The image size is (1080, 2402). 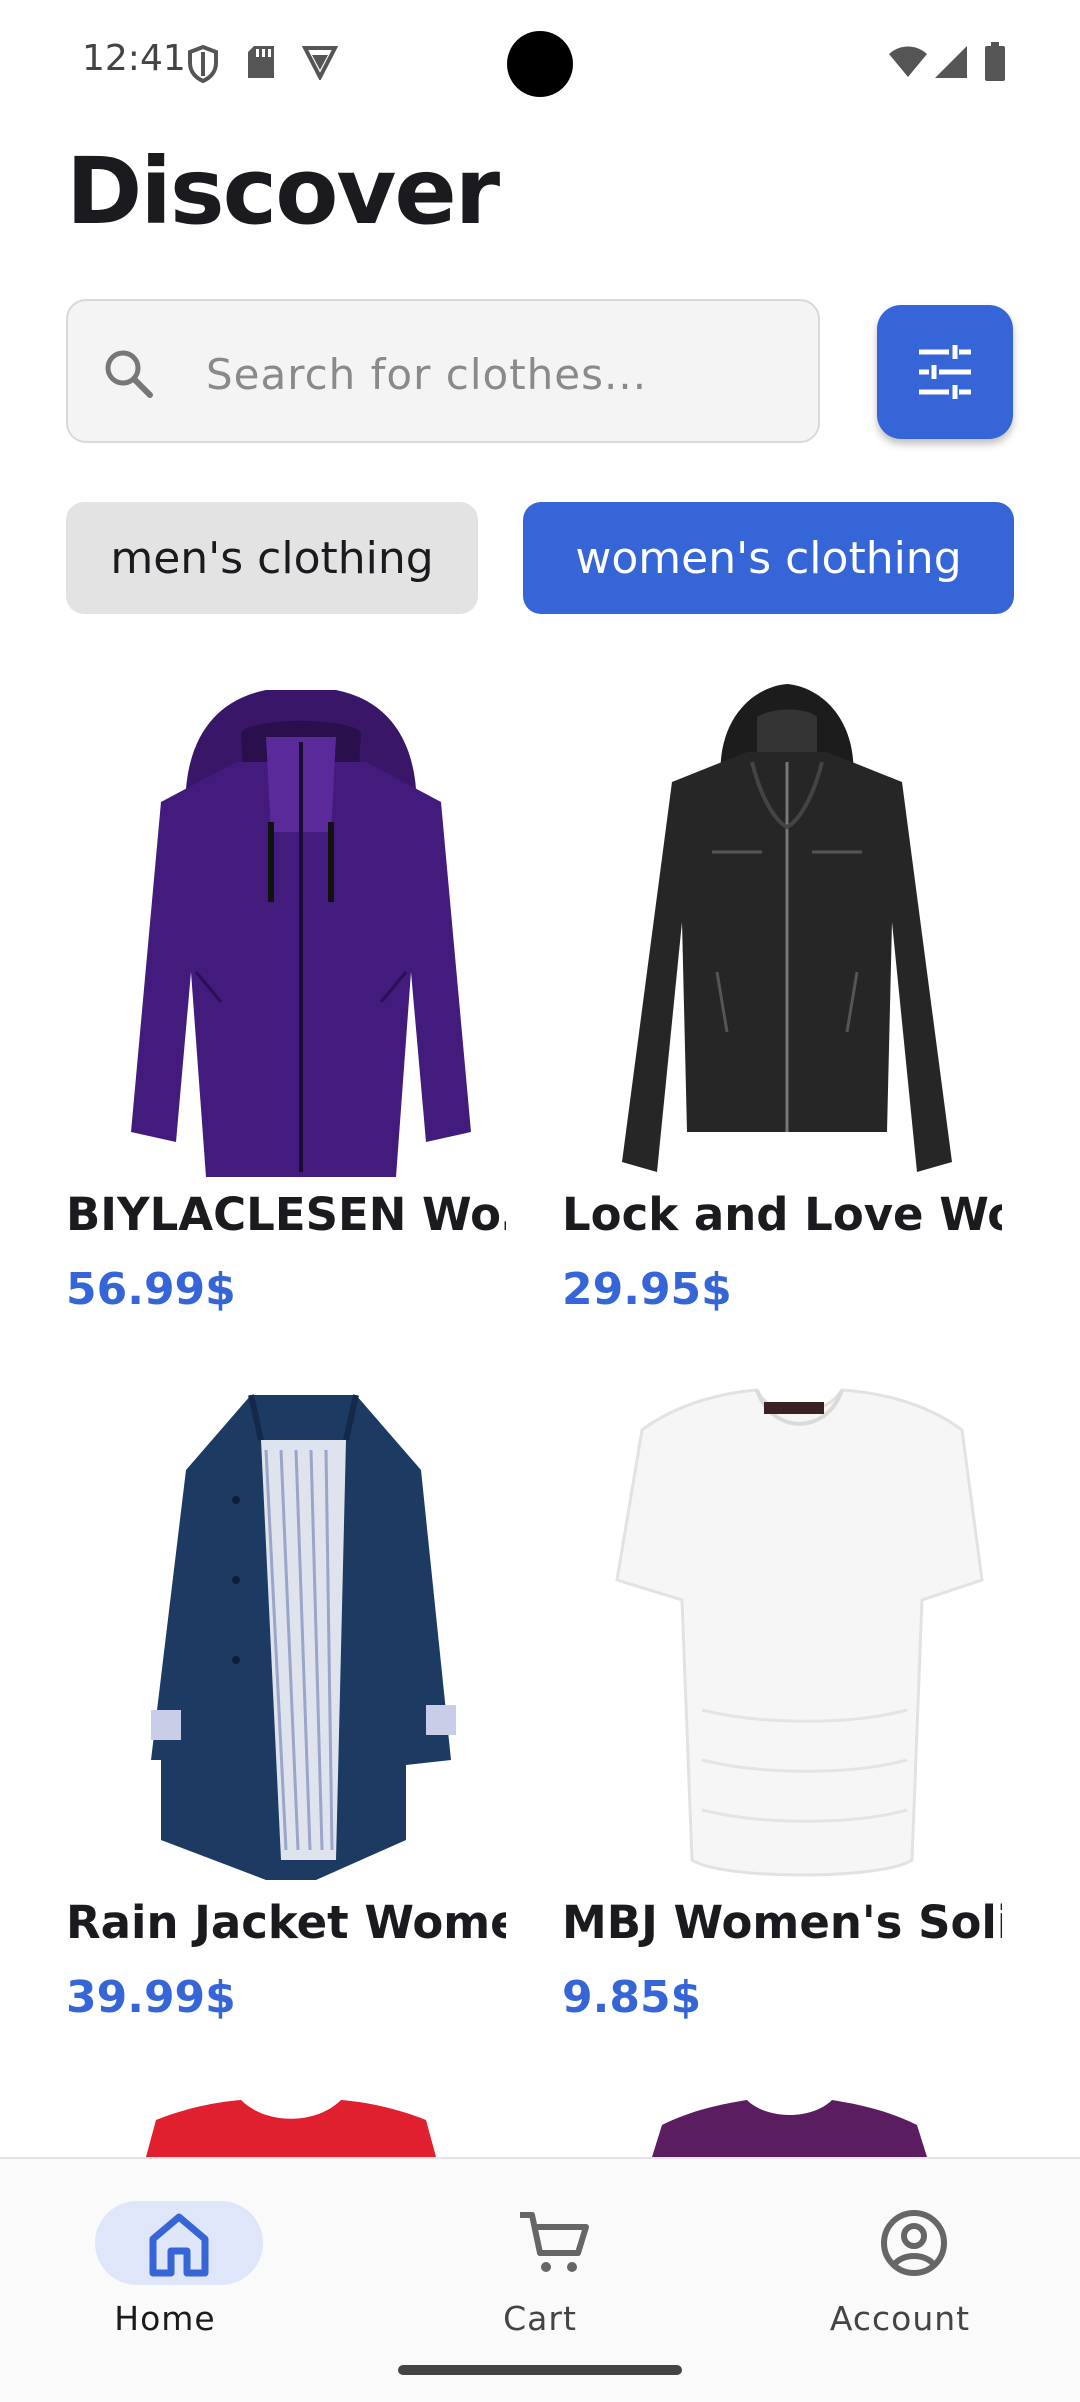 I want to click on product-card: Lock and Love Wo… 29.95$, so click(x=797, y=1012).